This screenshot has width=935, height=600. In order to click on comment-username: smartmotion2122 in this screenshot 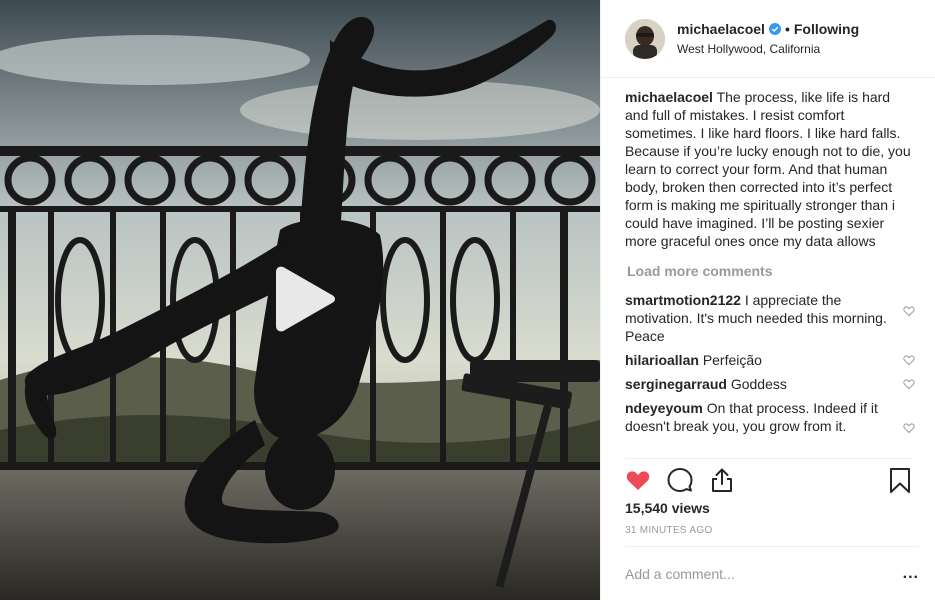, I will do `click(683, 300)`.